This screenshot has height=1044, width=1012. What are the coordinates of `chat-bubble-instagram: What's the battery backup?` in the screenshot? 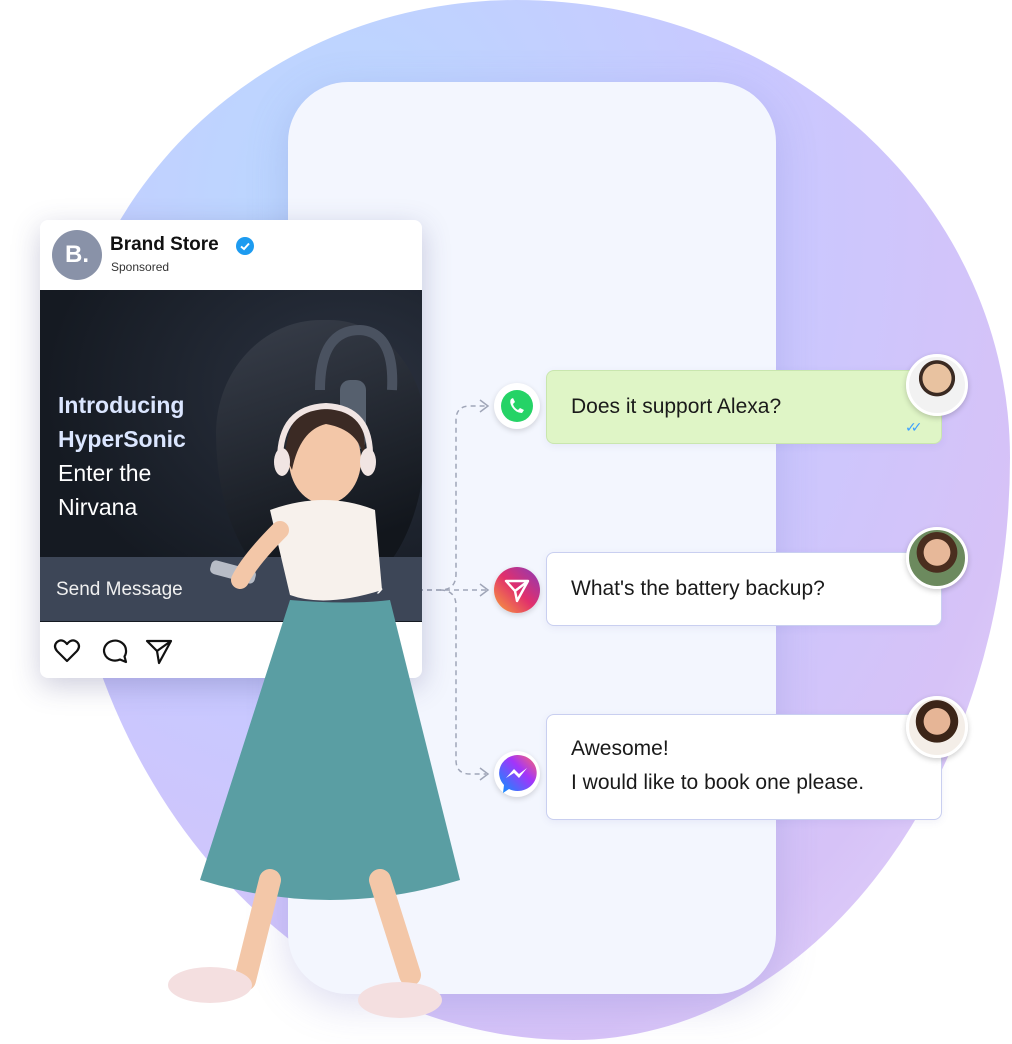 It's located at (744, 589).